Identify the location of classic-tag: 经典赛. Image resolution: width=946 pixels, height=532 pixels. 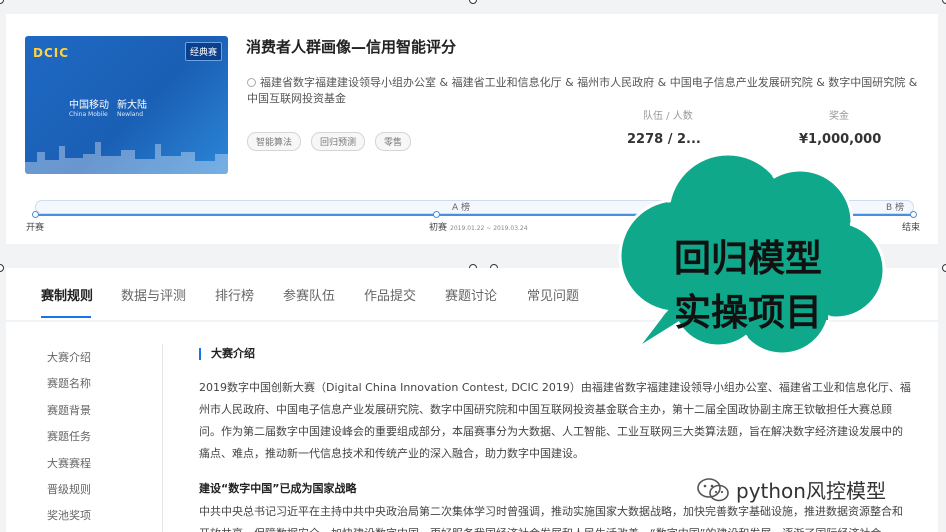
(203, 51).